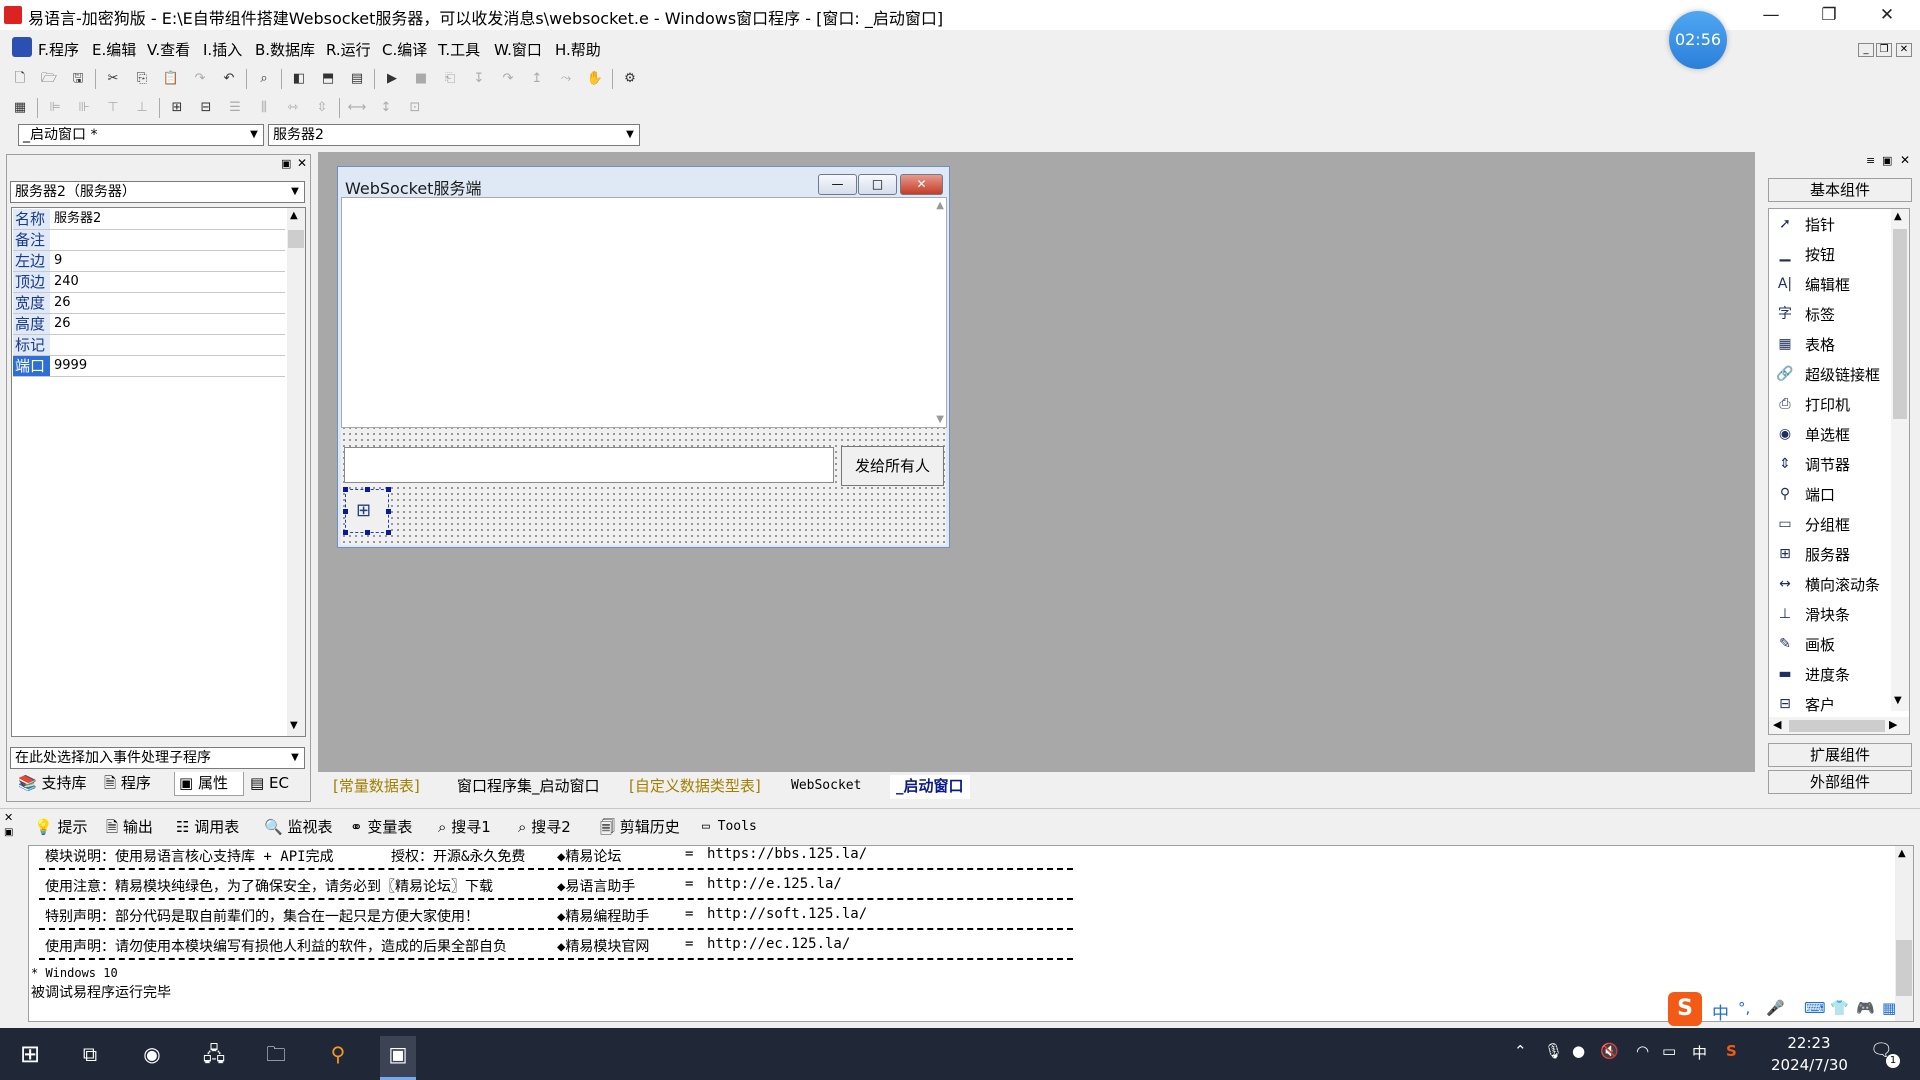  I want to click on component-radio: ◉ 单选框, so click(1829, 434).